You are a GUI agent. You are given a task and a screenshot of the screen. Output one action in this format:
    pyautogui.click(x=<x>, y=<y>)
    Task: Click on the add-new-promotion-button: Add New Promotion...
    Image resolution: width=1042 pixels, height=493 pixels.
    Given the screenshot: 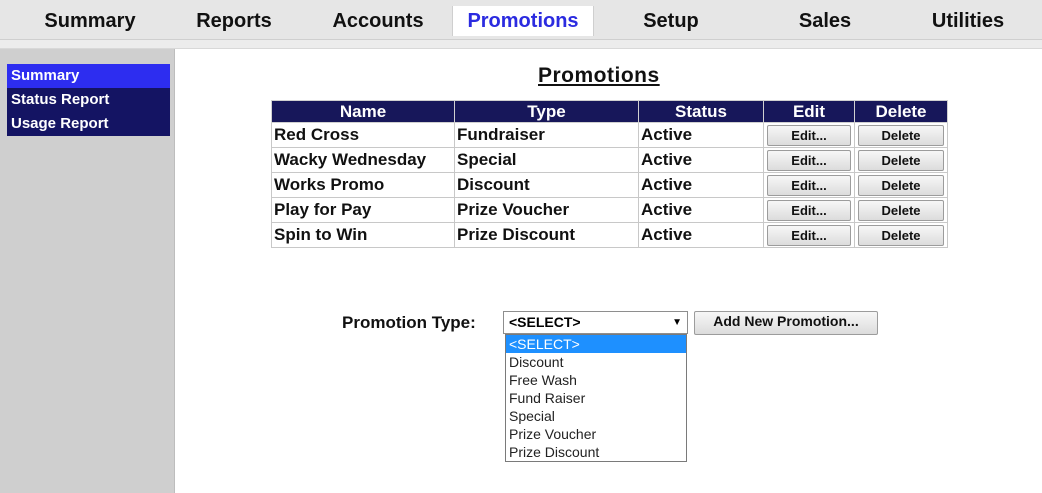 What is the action you would take?
    pyautogui.click(x=786, y=323)
    